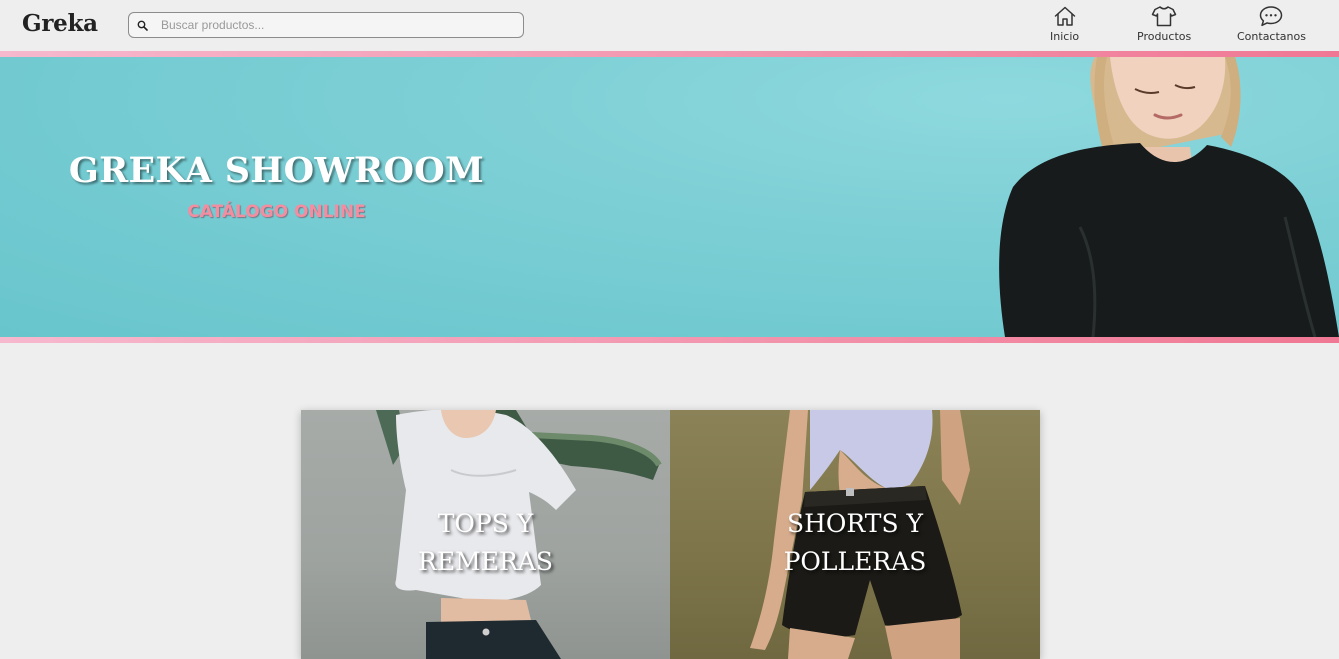 Image resolution: width=1339 pixels, height=659 pixels. I want to click on category-label-shorts-line1: SHORTS Y, so click(855, 523).